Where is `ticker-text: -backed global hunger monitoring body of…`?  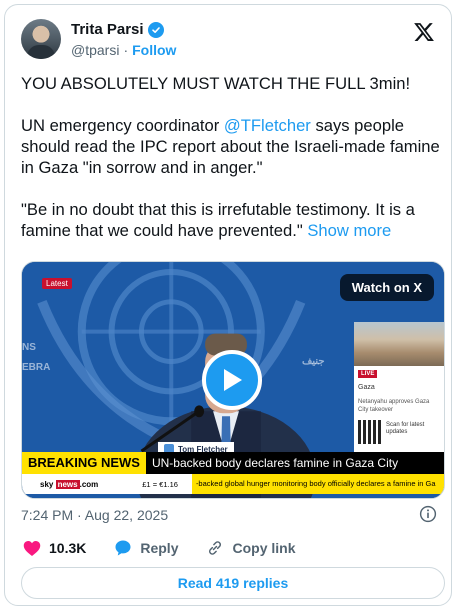
ticker-text: -backed global hunger monitoring body of… is located at coordinates (317, 484).